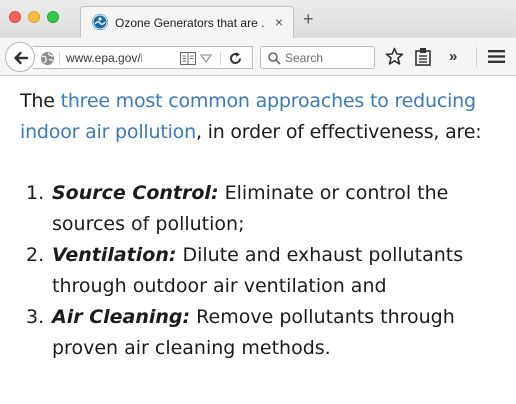 The width and height of the screenshot is (516, 404). I want to click on back-arrow-icon, so click(21, 58).